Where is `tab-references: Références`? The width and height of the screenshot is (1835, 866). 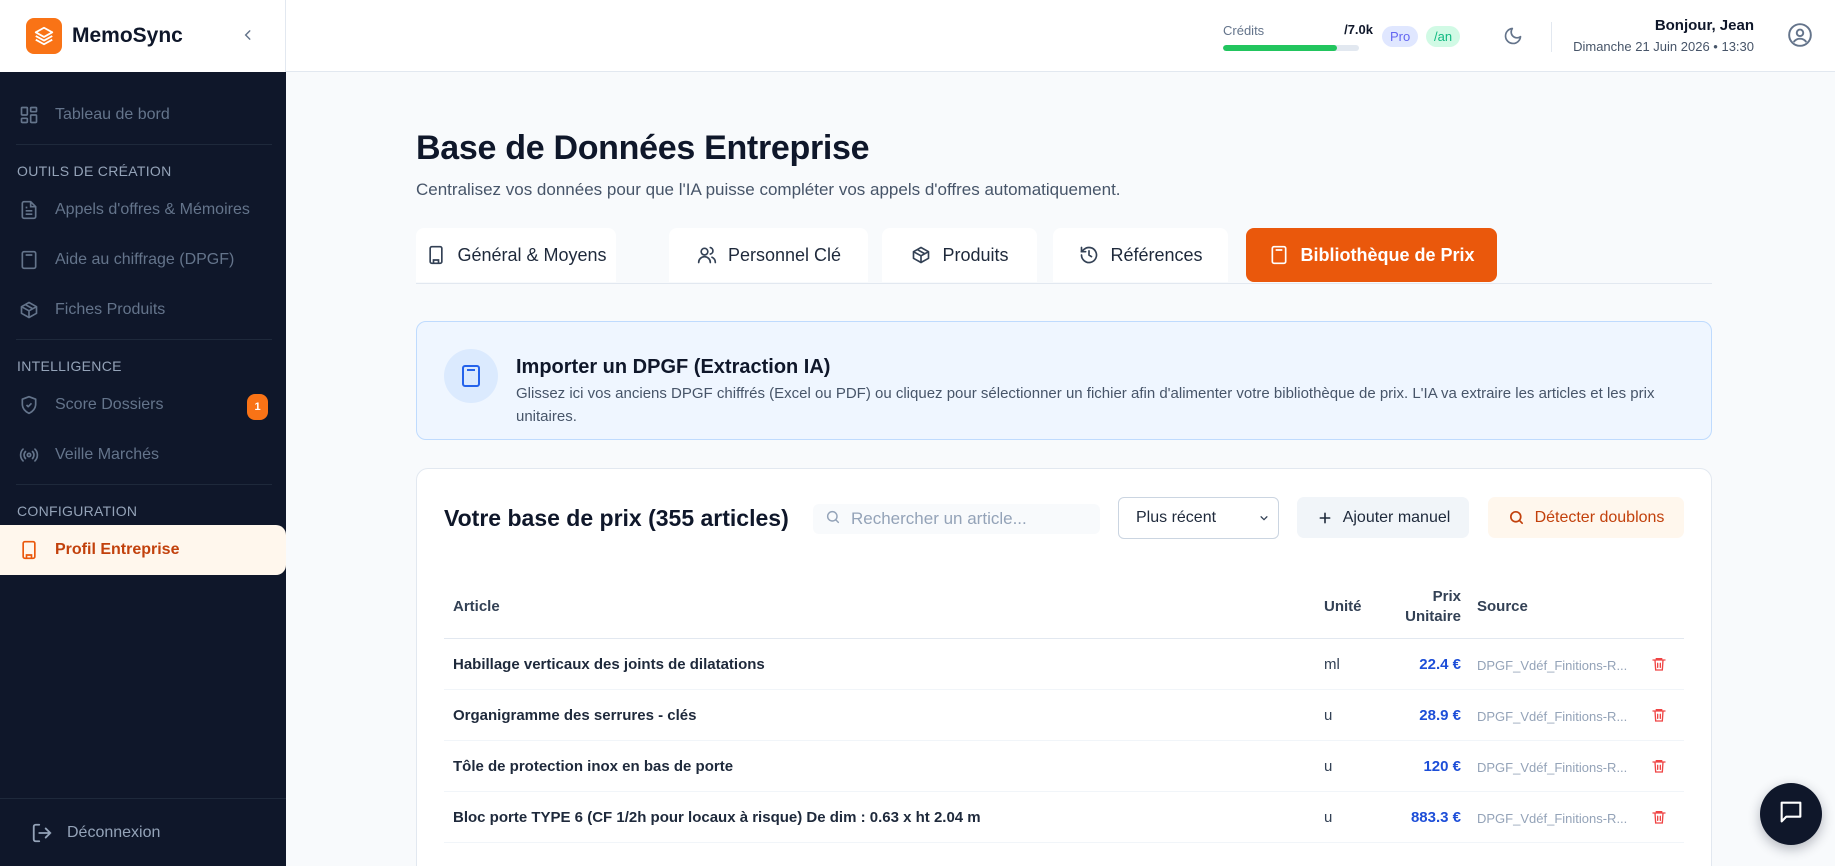
tab-references: Références is located at coordinates (1140, 255).